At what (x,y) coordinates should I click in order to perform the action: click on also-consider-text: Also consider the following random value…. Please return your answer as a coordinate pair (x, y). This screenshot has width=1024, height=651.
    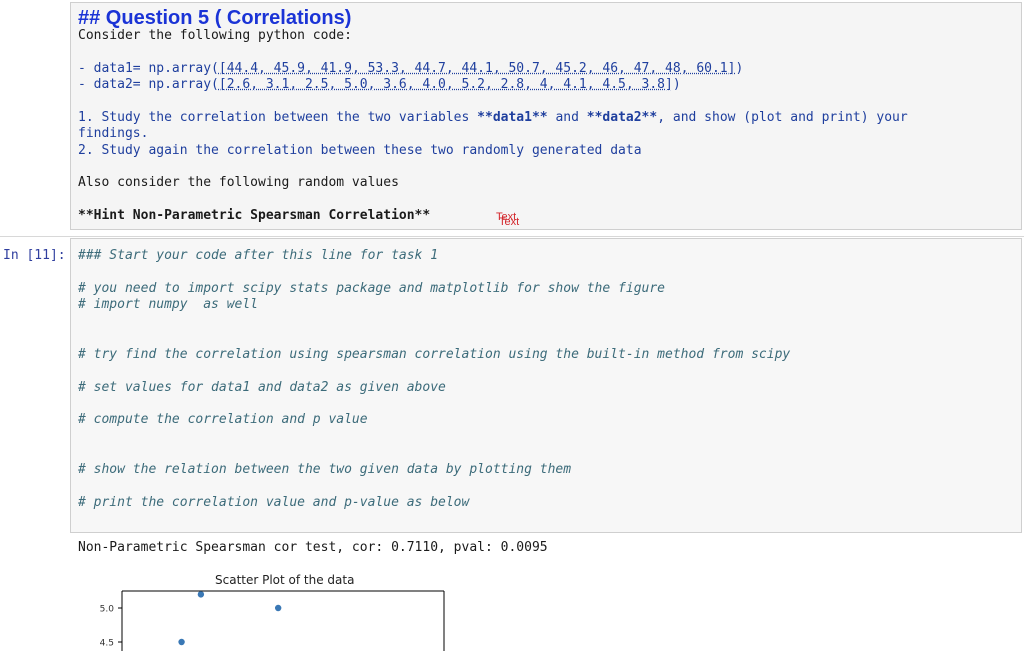
    Looking at the image, I should click on (238, 182).